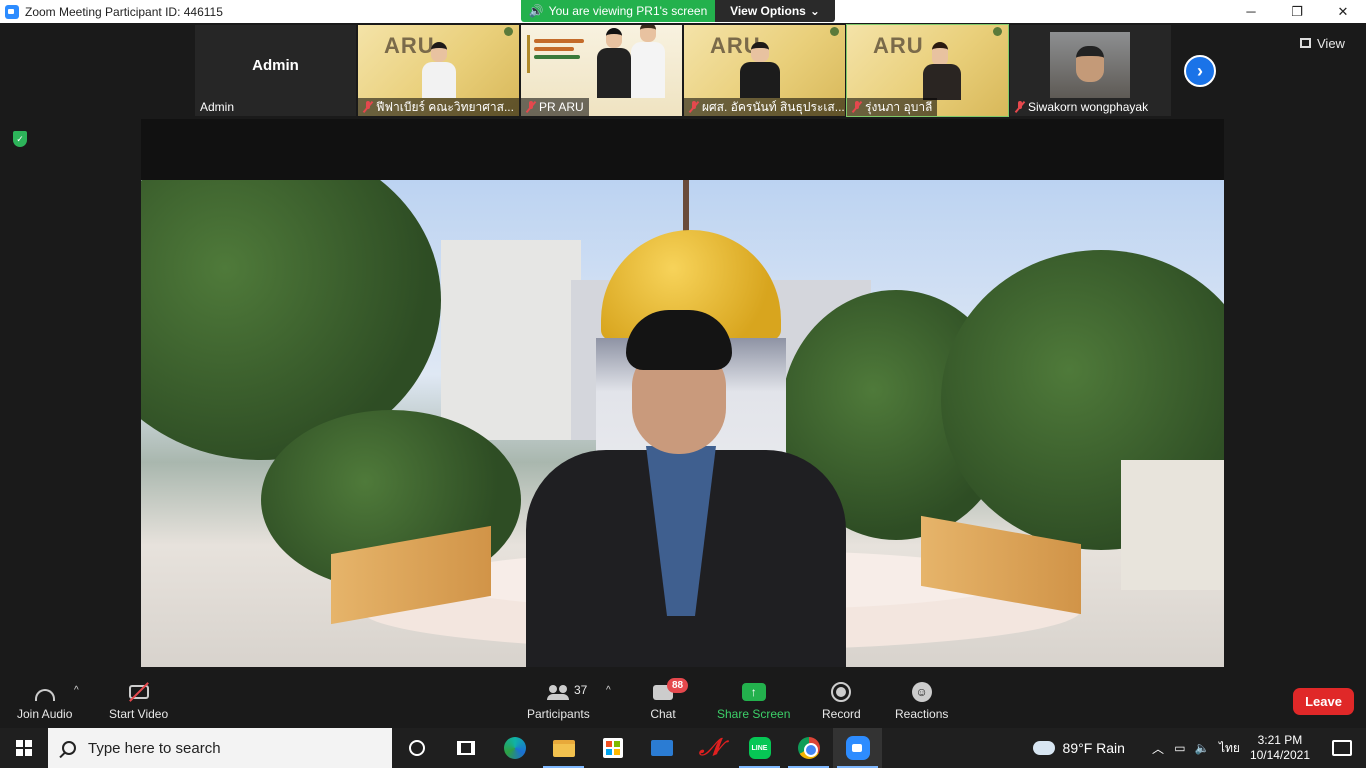 Image resolution: width=1366 pixels, height=768 pixels. What do you see at coordinates (768, 11) in the screenshot?
I see `view-options-label: View Options` at bounding box center [768, 11].